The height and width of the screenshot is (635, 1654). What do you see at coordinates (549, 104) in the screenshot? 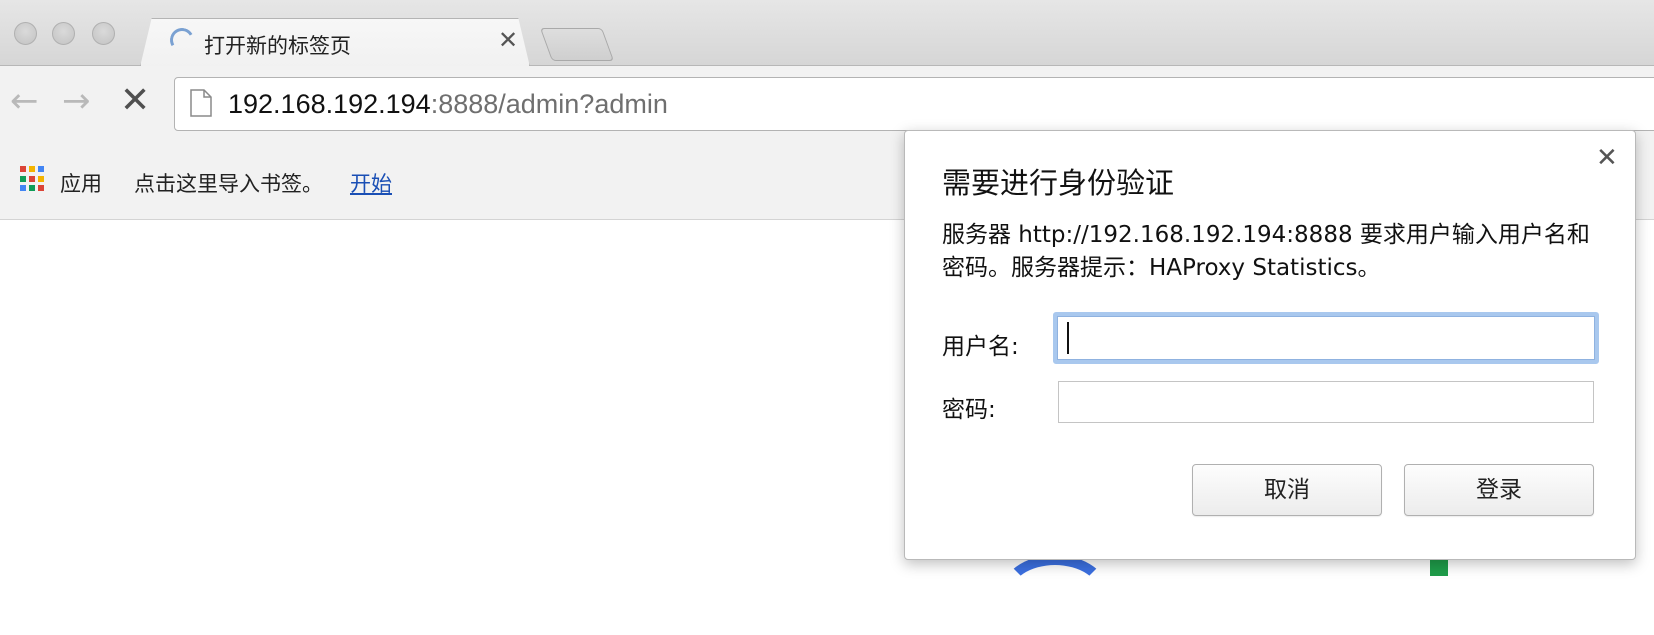
I see `url-path: :8888/admin?admin` at bounding box center [549, 104].